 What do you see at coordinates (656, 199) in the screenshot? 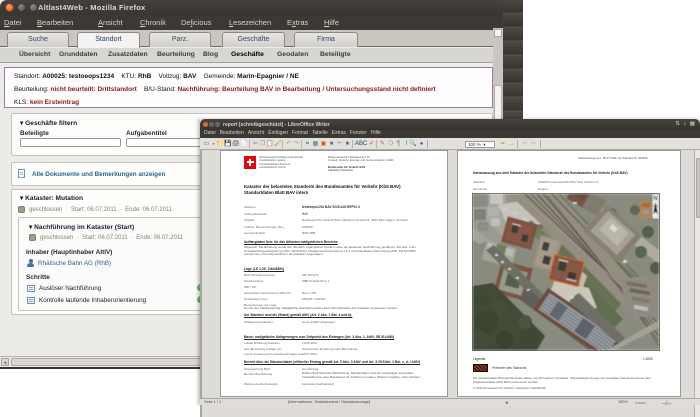
I see `svg-text: N` at bounding box center [656, 199].